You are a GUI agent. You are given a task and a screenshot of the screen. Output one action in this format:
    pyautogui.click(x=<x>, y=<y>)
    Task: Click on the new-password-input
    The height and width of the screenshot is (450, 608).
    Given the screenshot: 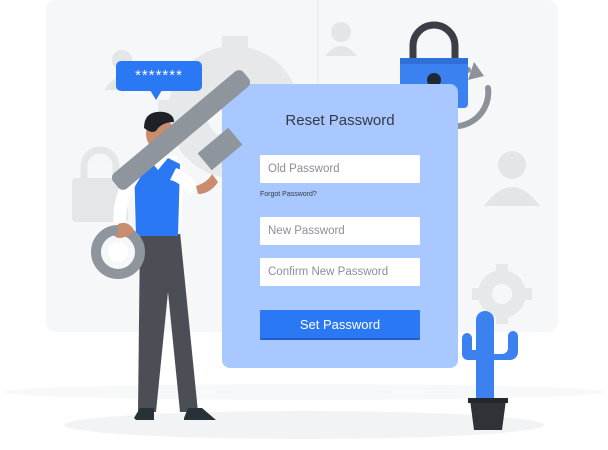 What is the action you would take?
    pyautogui.click(x=340, y=231)
    